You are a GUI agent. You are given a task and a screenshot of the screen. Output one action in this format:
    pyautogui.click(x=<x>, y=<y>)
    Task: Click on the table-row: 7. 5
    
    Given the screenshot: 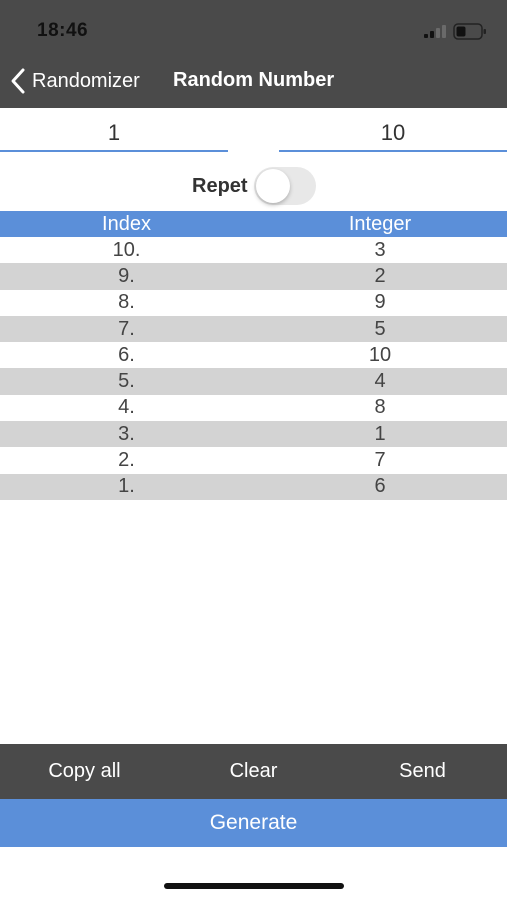 What is the action you would take?
    pyautogui.click(x=253, y=329)
    